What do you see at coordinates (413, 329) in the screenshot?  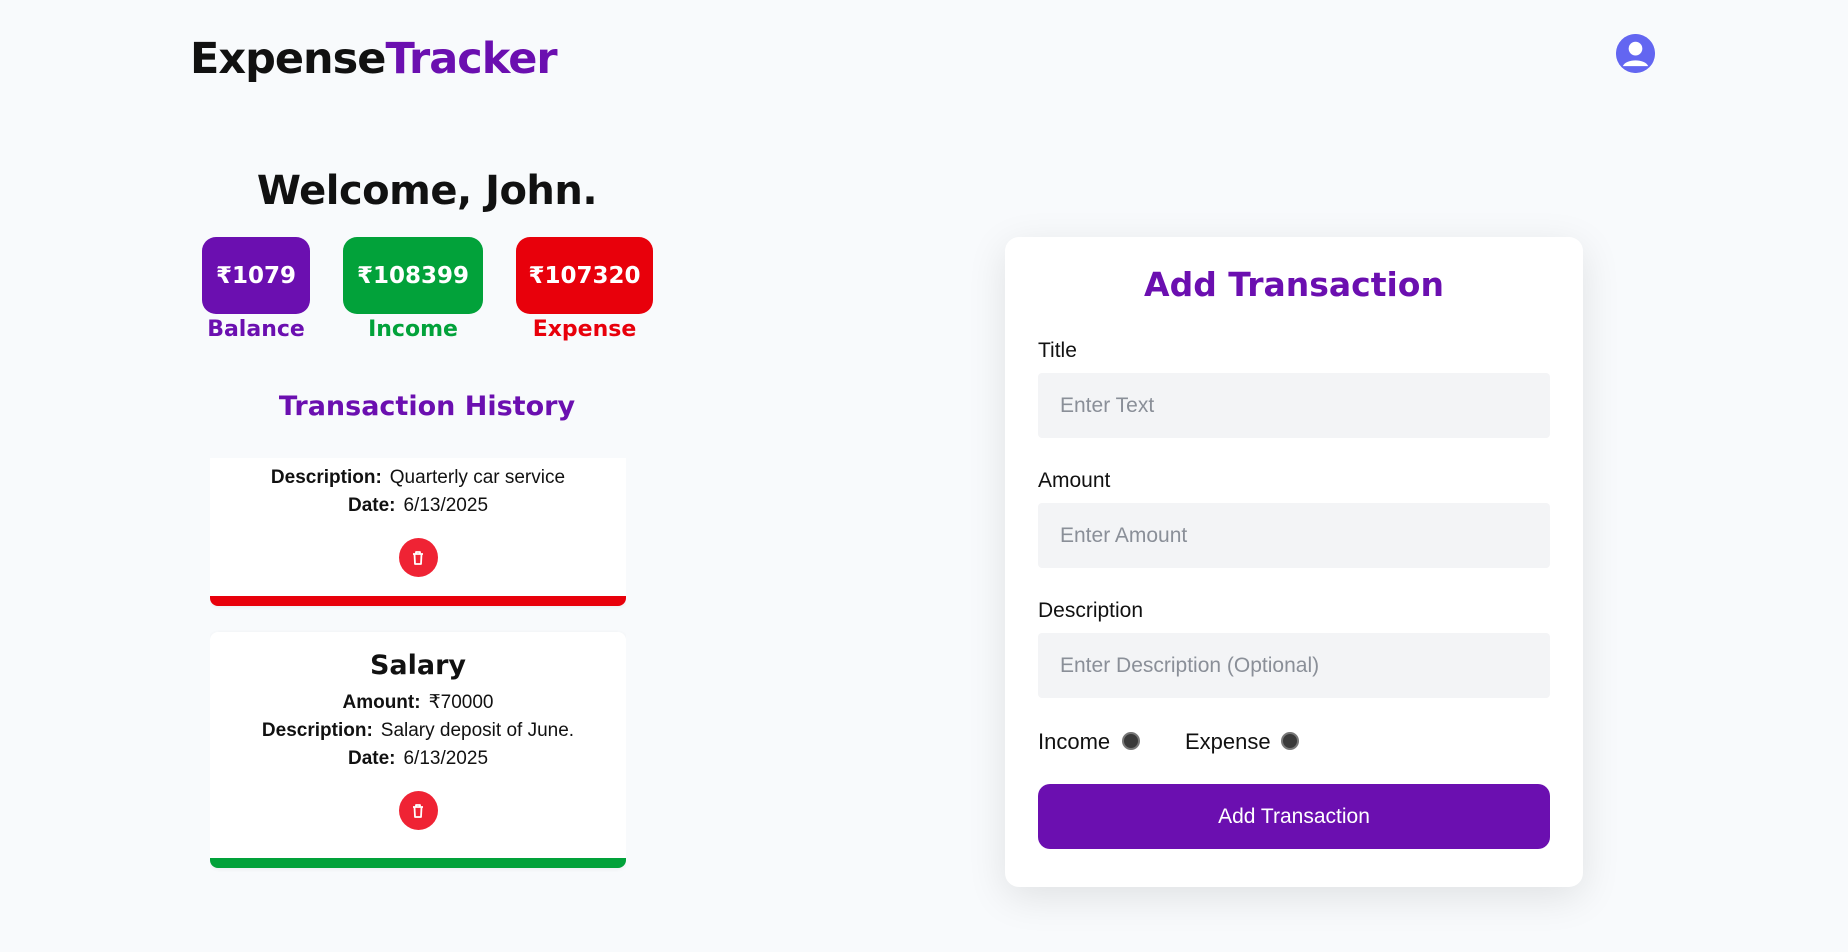 I see `income-label: Income` at bounding box center [413, 329].